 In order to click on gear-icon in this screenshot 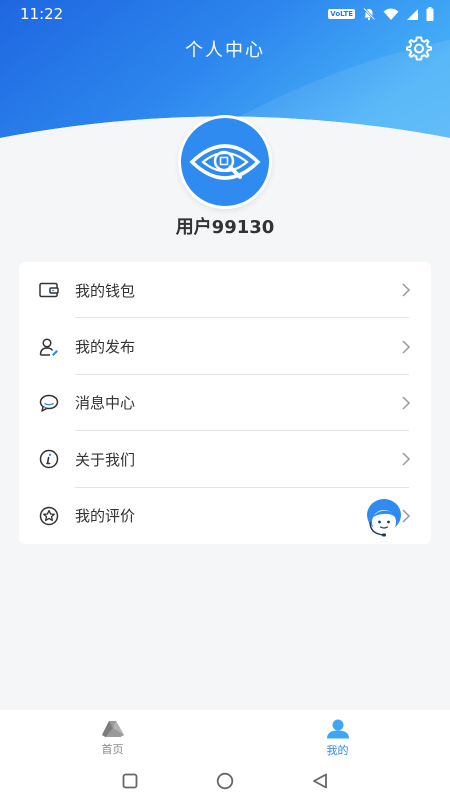, I will do `click(419, 48)`.